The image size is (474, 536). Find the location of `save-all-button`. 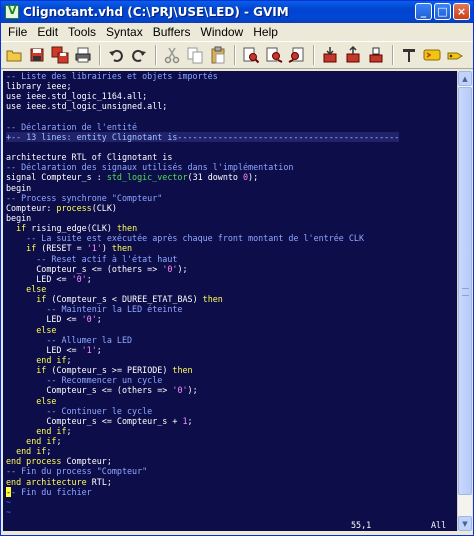

save-all-button is located at coordinates (60, 55).